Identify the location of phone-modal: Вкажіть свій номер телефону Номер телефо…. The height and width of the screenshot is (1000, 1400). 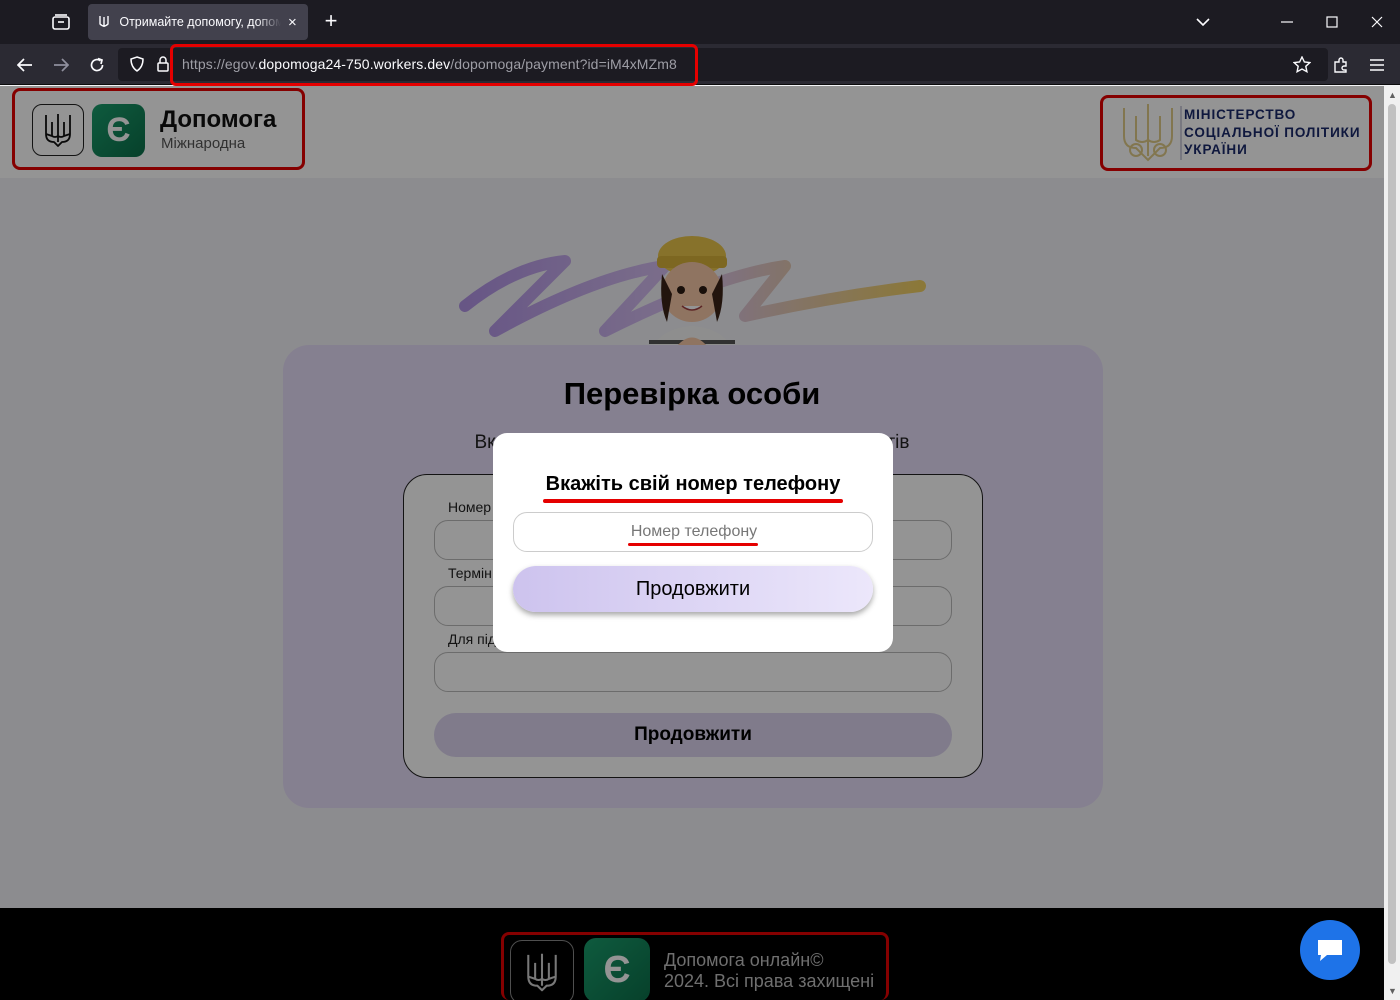
(693, 542).